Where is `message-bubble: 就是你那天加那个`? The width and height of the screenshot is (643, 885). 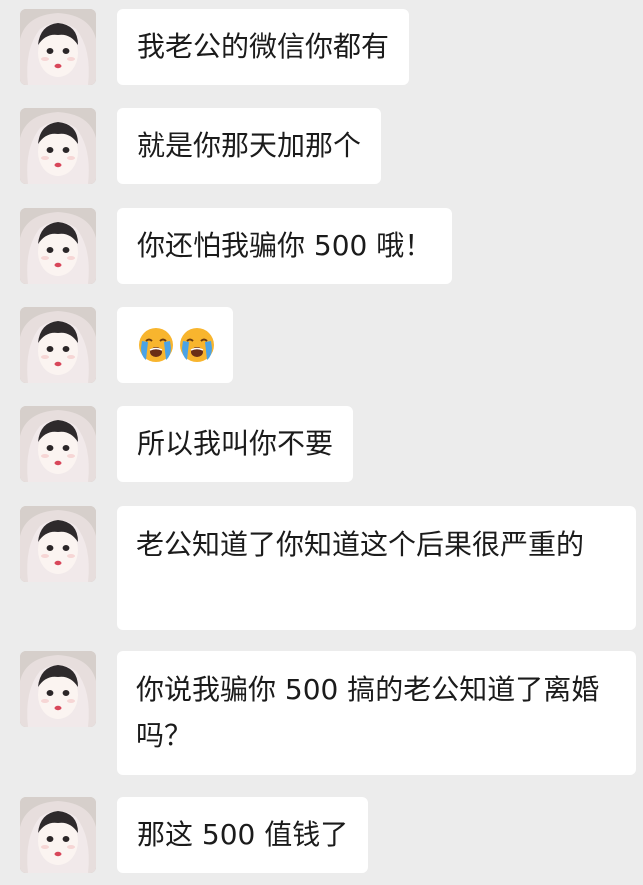
message-bubble: 就是你那天加那个 is located at coordinates (249, 146).